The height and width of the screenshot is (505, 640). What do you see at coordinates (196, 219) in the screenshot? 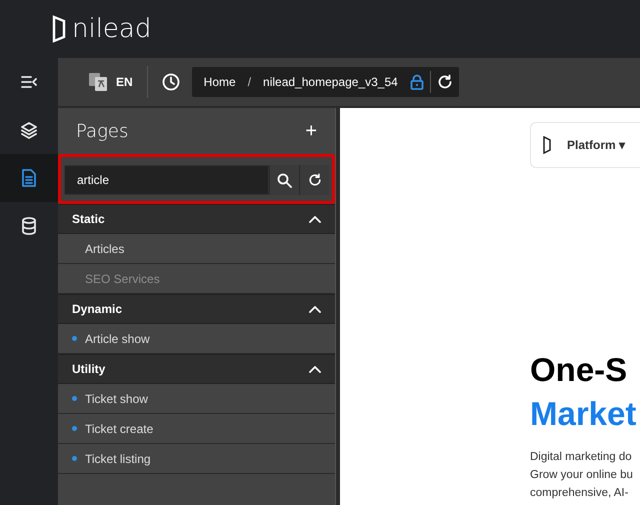
I see `group-header: Static` at bounding box center [196, 219].